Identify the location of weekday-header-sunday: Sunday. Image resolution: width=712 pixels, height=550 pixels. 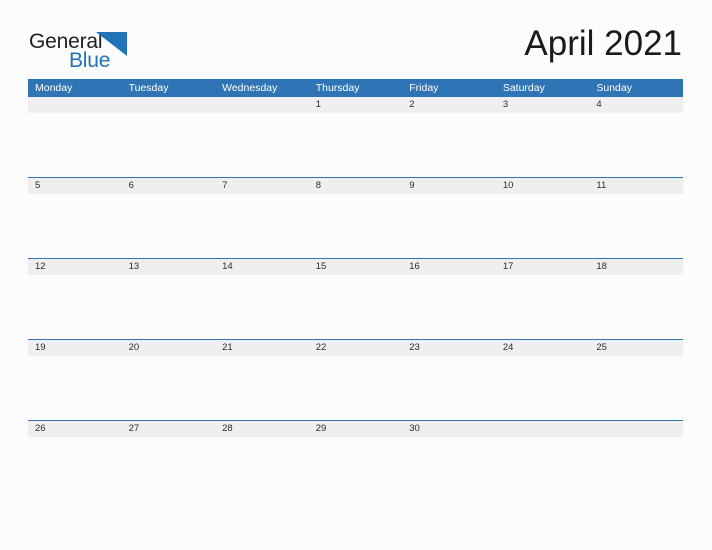
(614, 88).